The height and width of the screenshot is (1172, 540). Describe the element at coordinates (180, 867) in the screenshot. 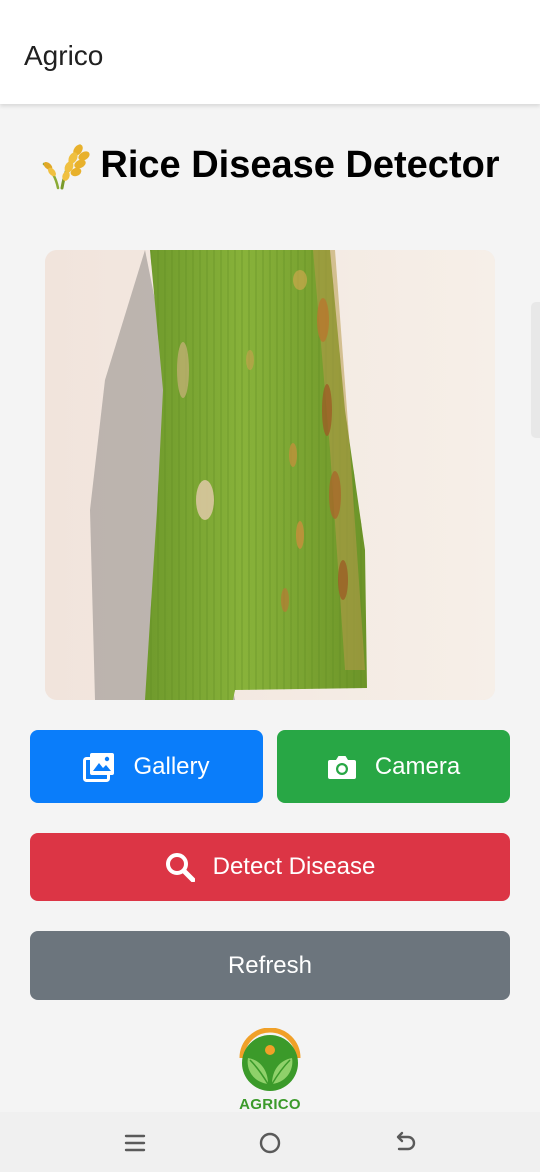

I see `search-icon` at that location.